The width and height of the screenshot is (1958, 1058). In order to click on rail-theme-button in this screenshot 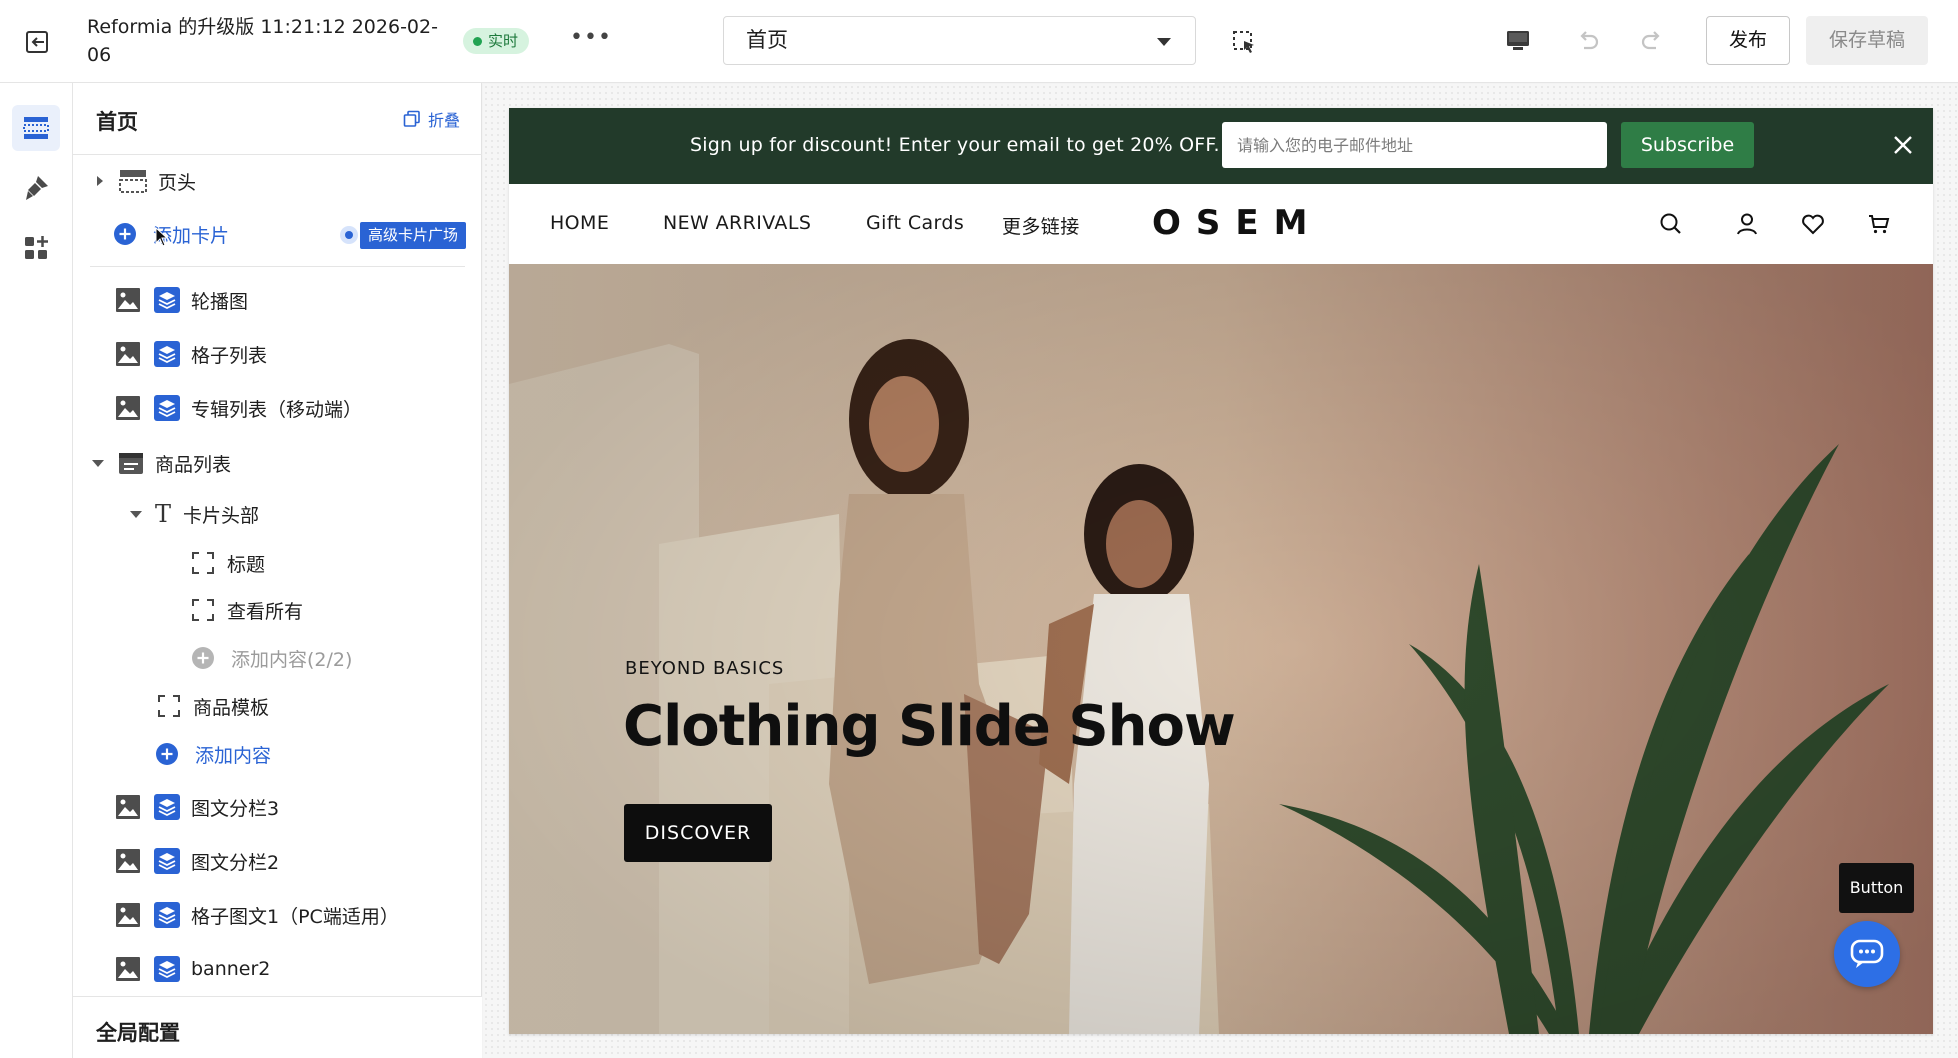, I will do `click(36, 188)`.